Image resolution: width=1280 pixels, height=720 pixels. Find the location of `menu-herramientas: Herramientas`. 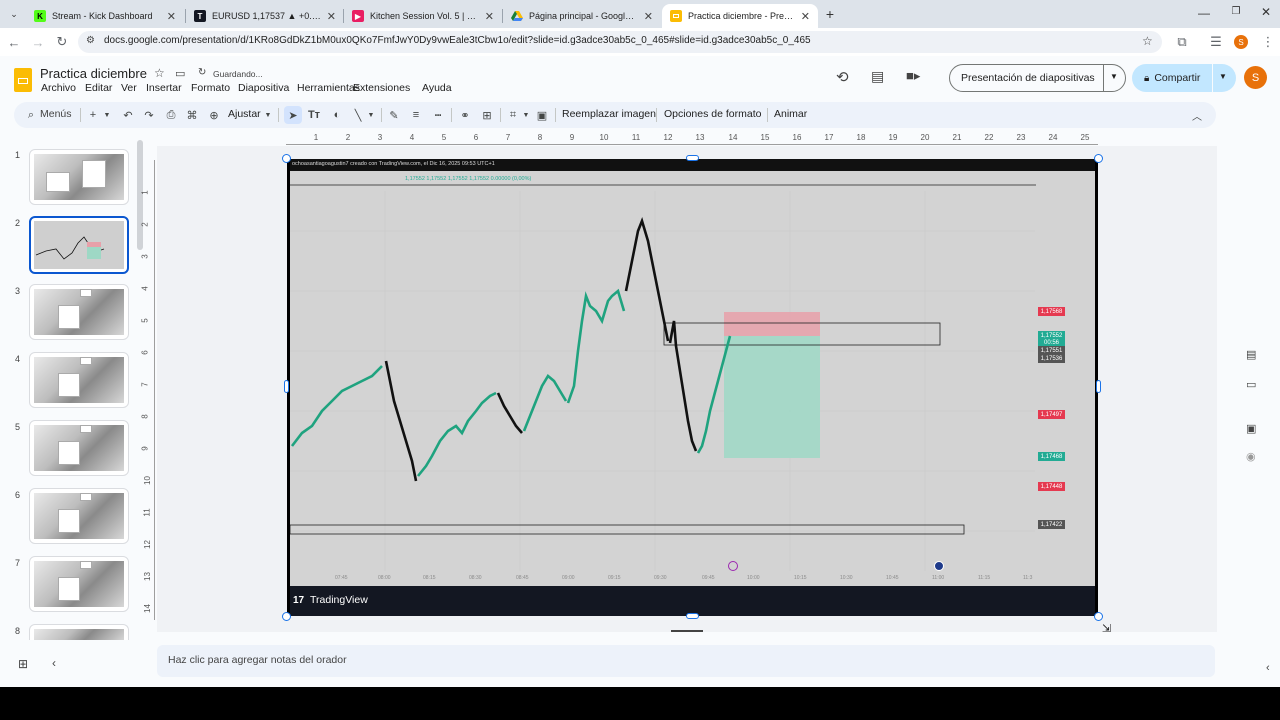

menu-herramientas: Herramientas is located at coordinates (328, 88).